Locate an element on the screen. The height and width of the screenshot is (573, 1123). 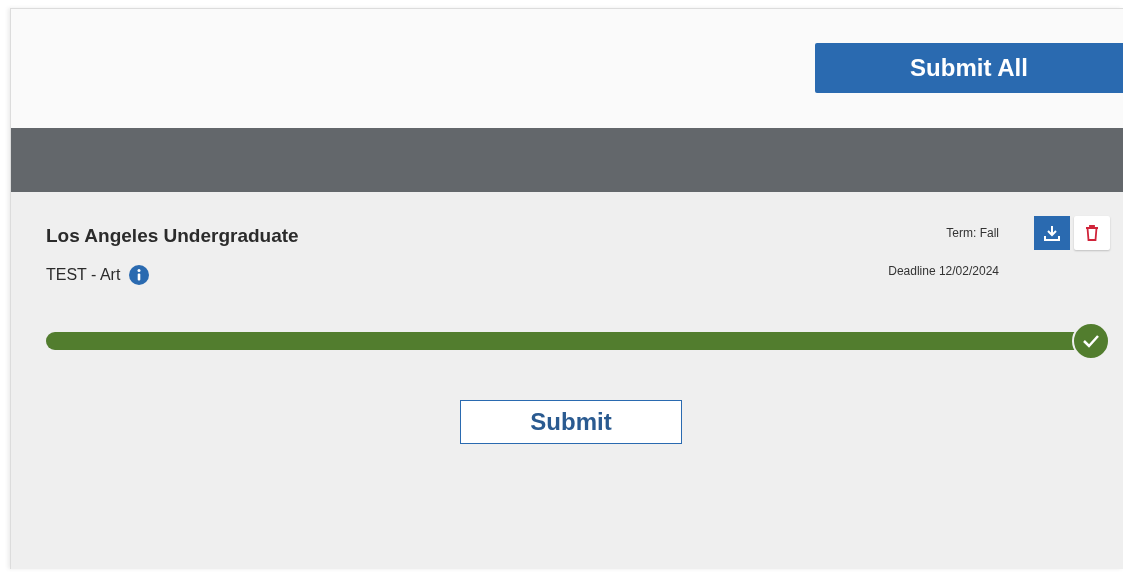
trash-icon is located at coordinates (1092, 233).